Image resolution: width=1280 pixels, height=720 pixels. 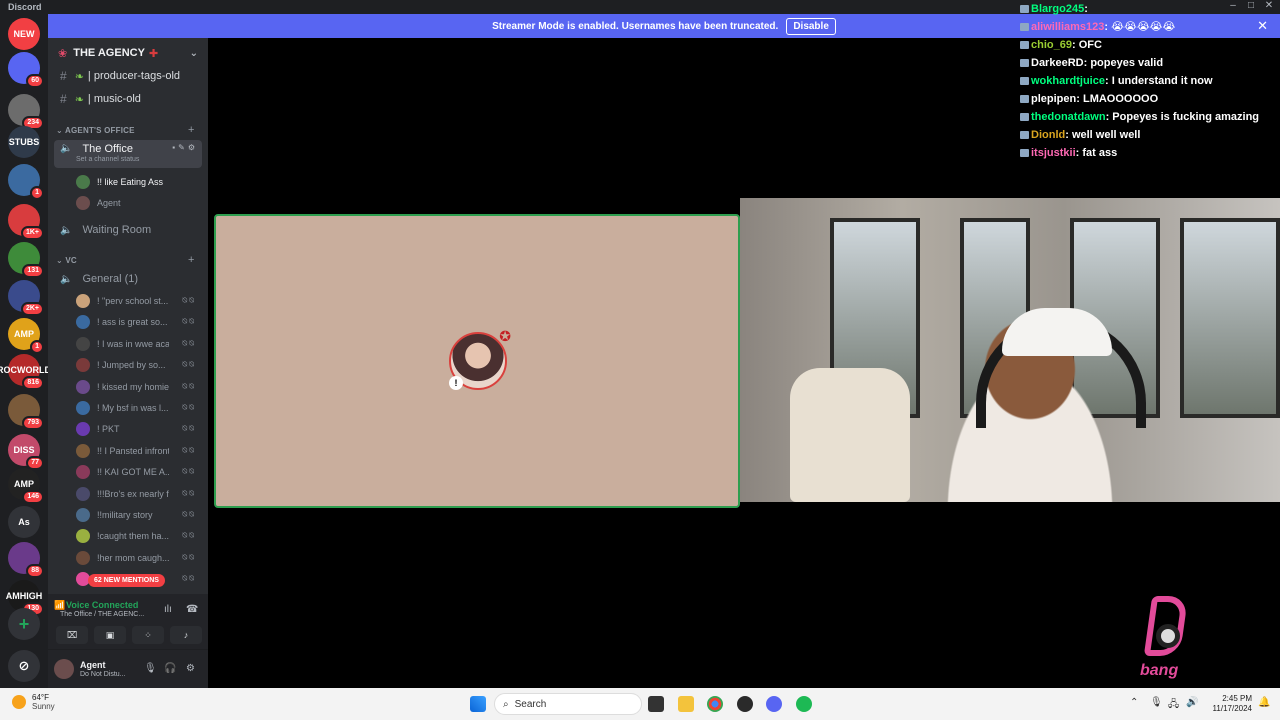 What do you see at coordinates (139, 387) in the screenshot?
I see `voice-user: ! kissed my homie ⍉⍉` at bounding box center [139, 387].